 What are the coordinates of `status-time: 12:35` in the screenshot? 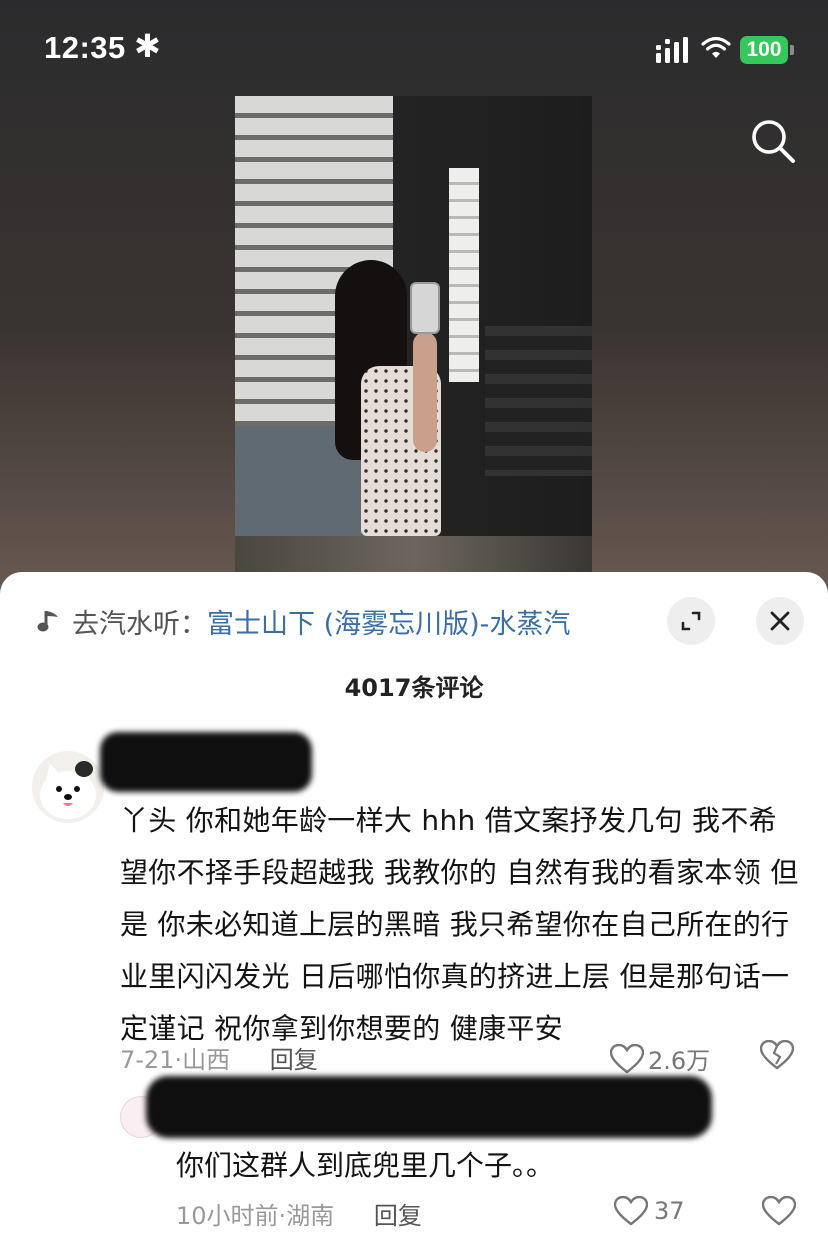 It's located at (85, 47).